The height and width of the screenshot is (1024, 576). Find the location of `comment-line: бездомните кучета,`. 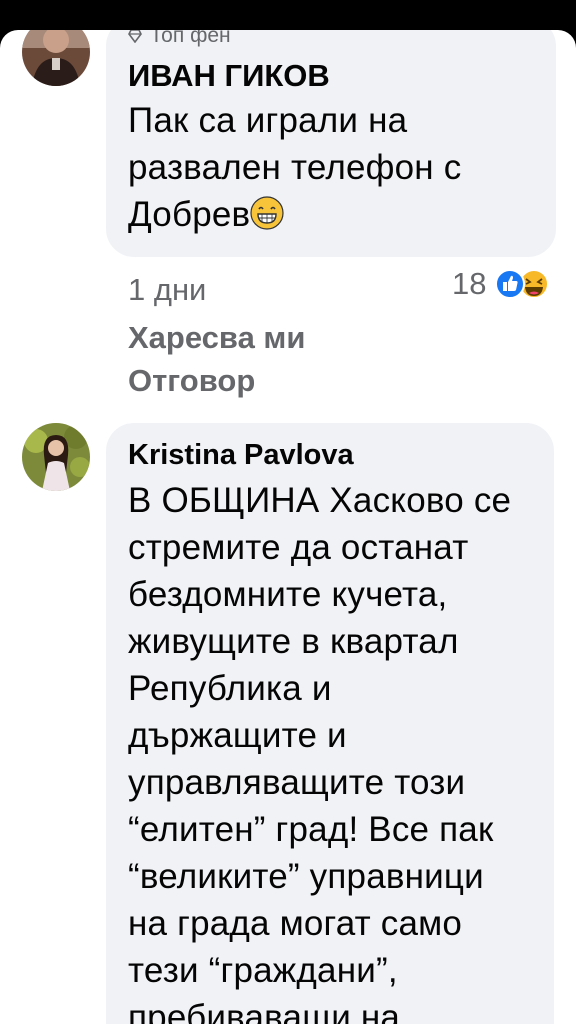

comment-line: бездомните кучета, is located at coordinates (288, 594).